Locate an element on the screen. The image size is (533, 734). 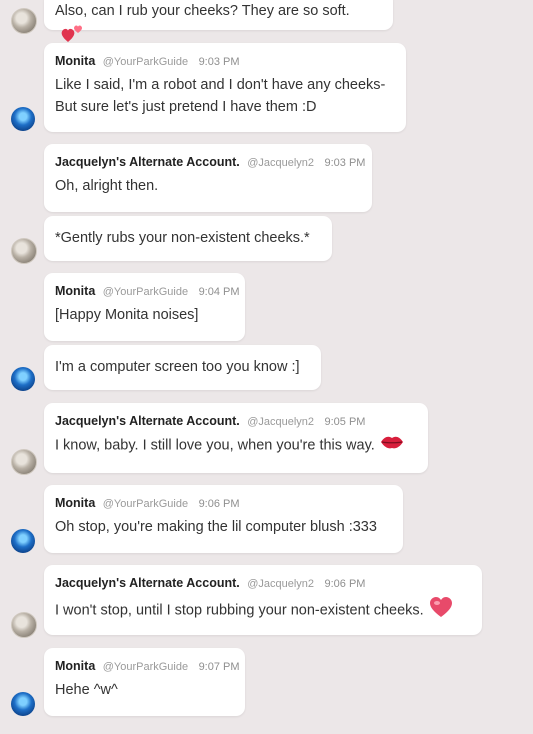
timestamp: 9:05 PM is located at coordinates (345, 422).